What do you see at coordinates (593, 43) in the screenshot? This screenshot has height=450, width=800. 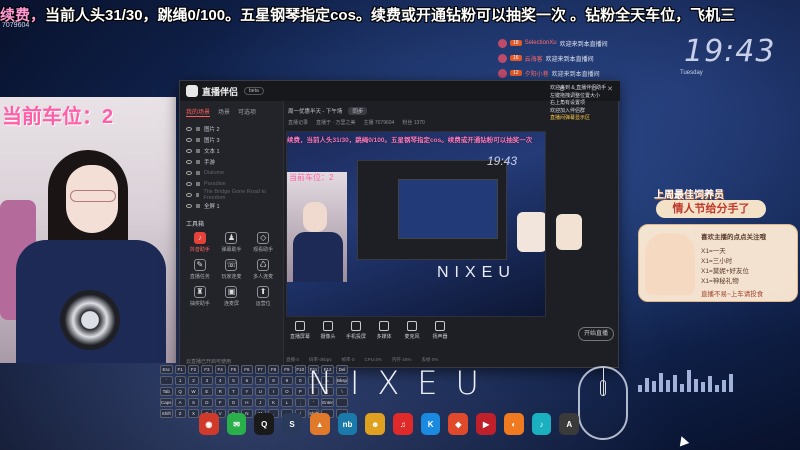 I see `chat-entry: 18 SelectionXu 欢迎来到本直播间` at bounding box center [593, 43].